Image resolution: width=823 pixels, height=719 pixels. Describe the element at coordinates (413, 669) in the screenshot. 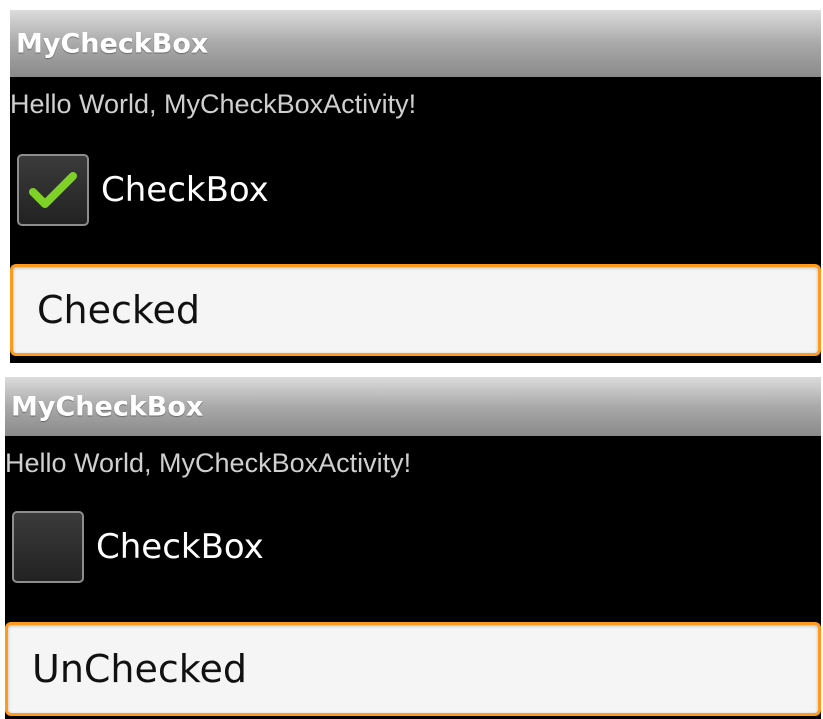

I see `status-field: UnChecked` at that location.